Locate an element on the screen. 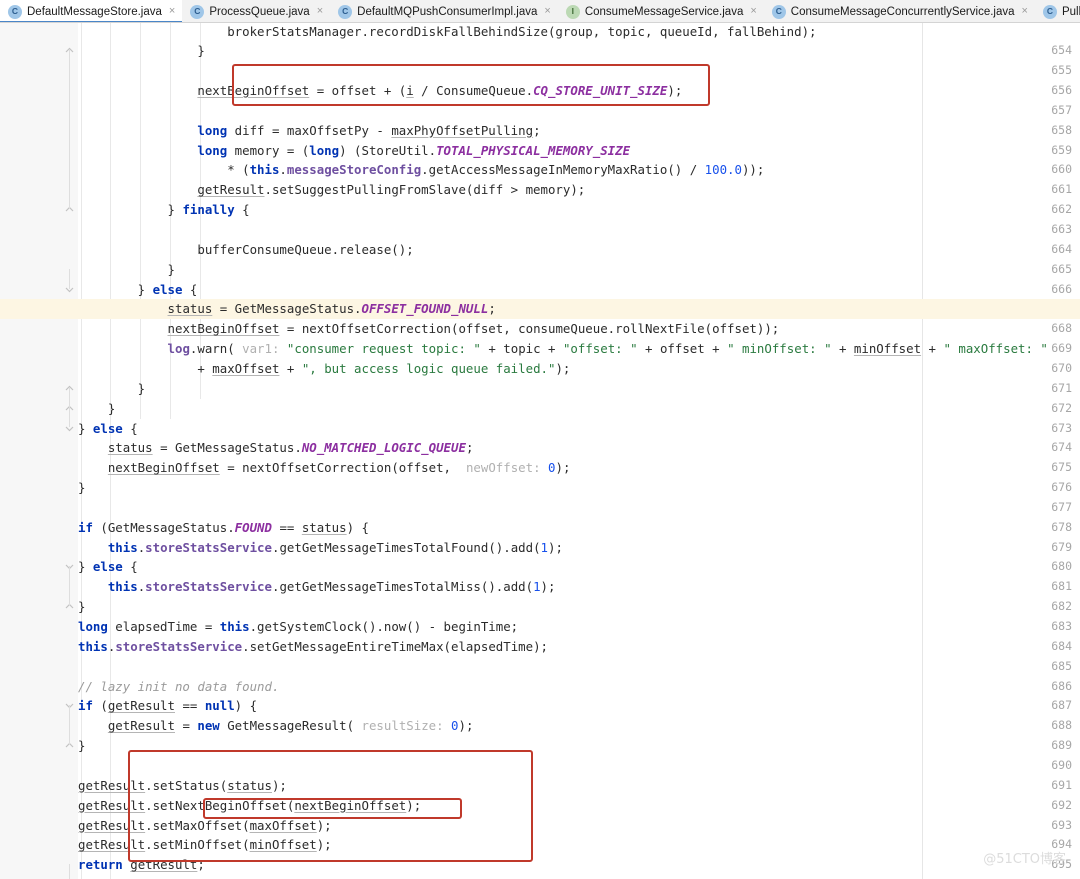  code-line: // lazy init no data found. is located at coordinates (579, 687).